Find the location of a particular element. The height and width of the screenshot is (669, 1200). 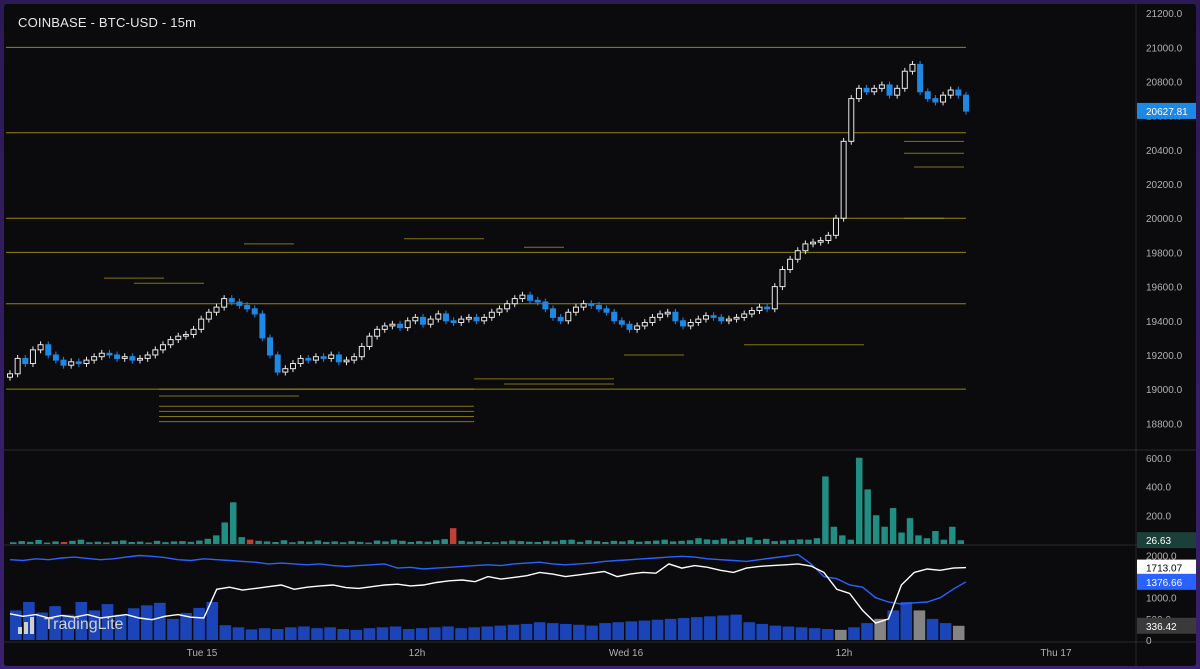

price-tick-label: 19000.0 is located at coordinates (1164, 390).